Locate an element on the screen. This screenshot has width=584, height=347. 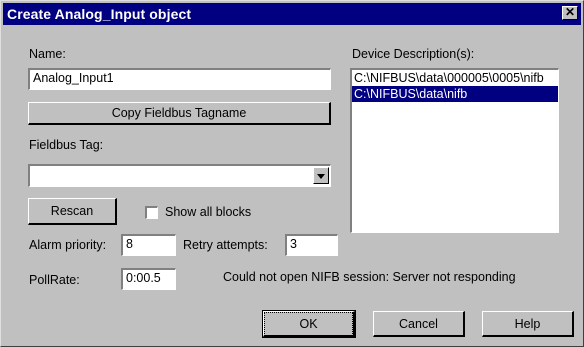
copy-fieldbus-tagname-button: Copy Fieldbus Tagname is located at coordinates (179, 113).